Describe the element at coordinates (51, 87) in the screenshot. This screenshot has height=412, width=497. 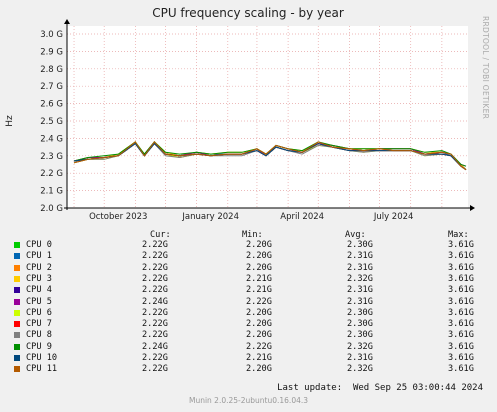
I see `y-tick-label: 2.7 G` at that location.